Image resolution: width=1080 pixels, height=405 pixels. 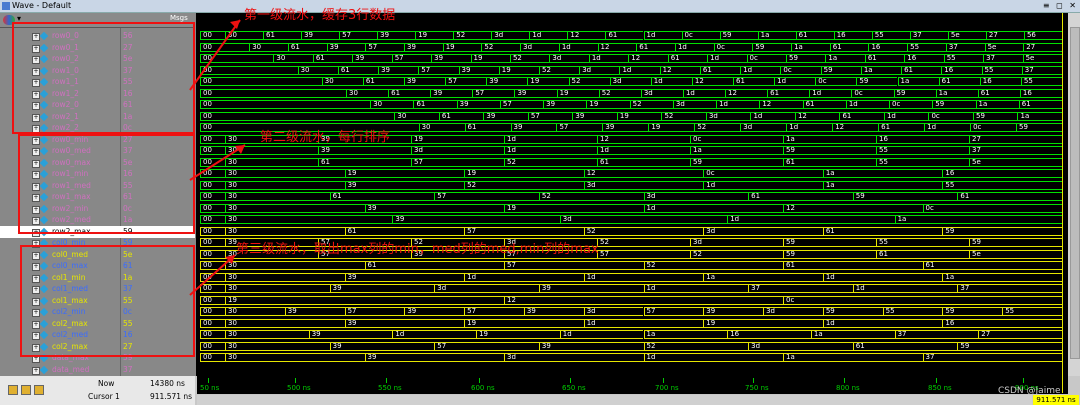 I want to click on annotation-arrows, so click(x=217, y=157).